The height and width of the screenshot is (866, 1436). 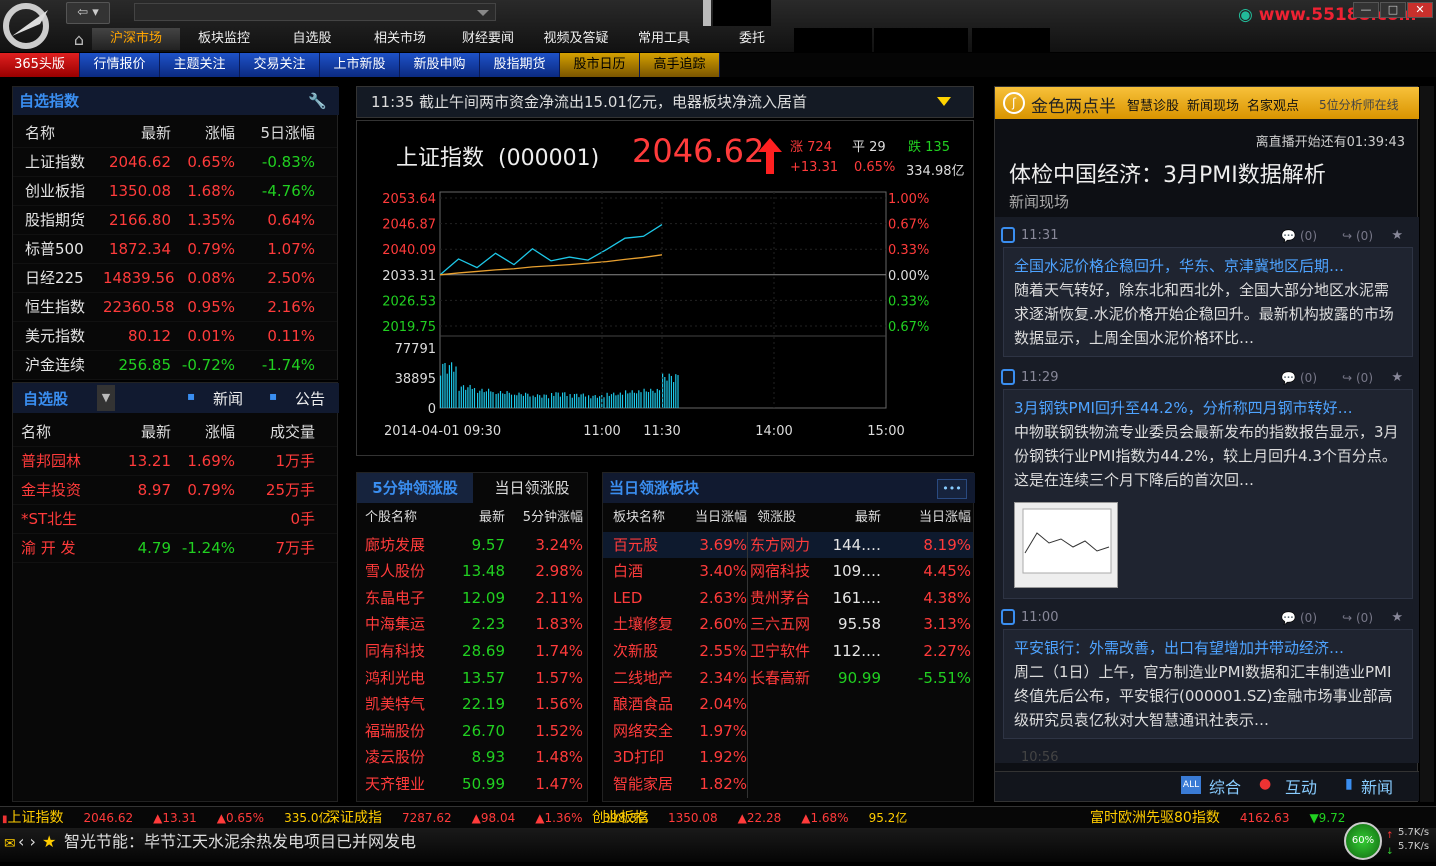 What do you see at coordinates (1427, 444) in the screenshot?
I see `scrollbar` at bounding box center [1427, 444].